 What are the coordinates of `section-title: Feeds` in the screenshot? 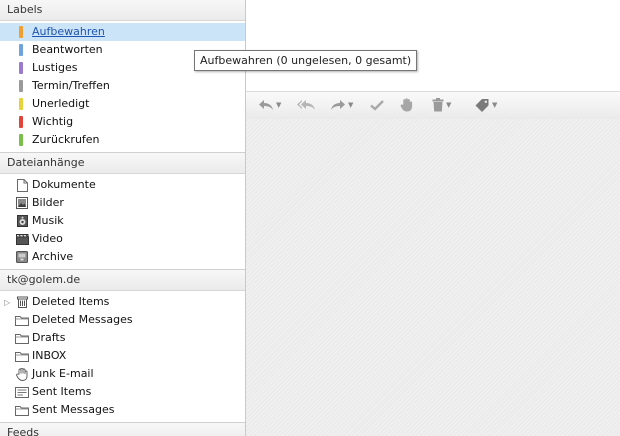 It's located at (23, 431).